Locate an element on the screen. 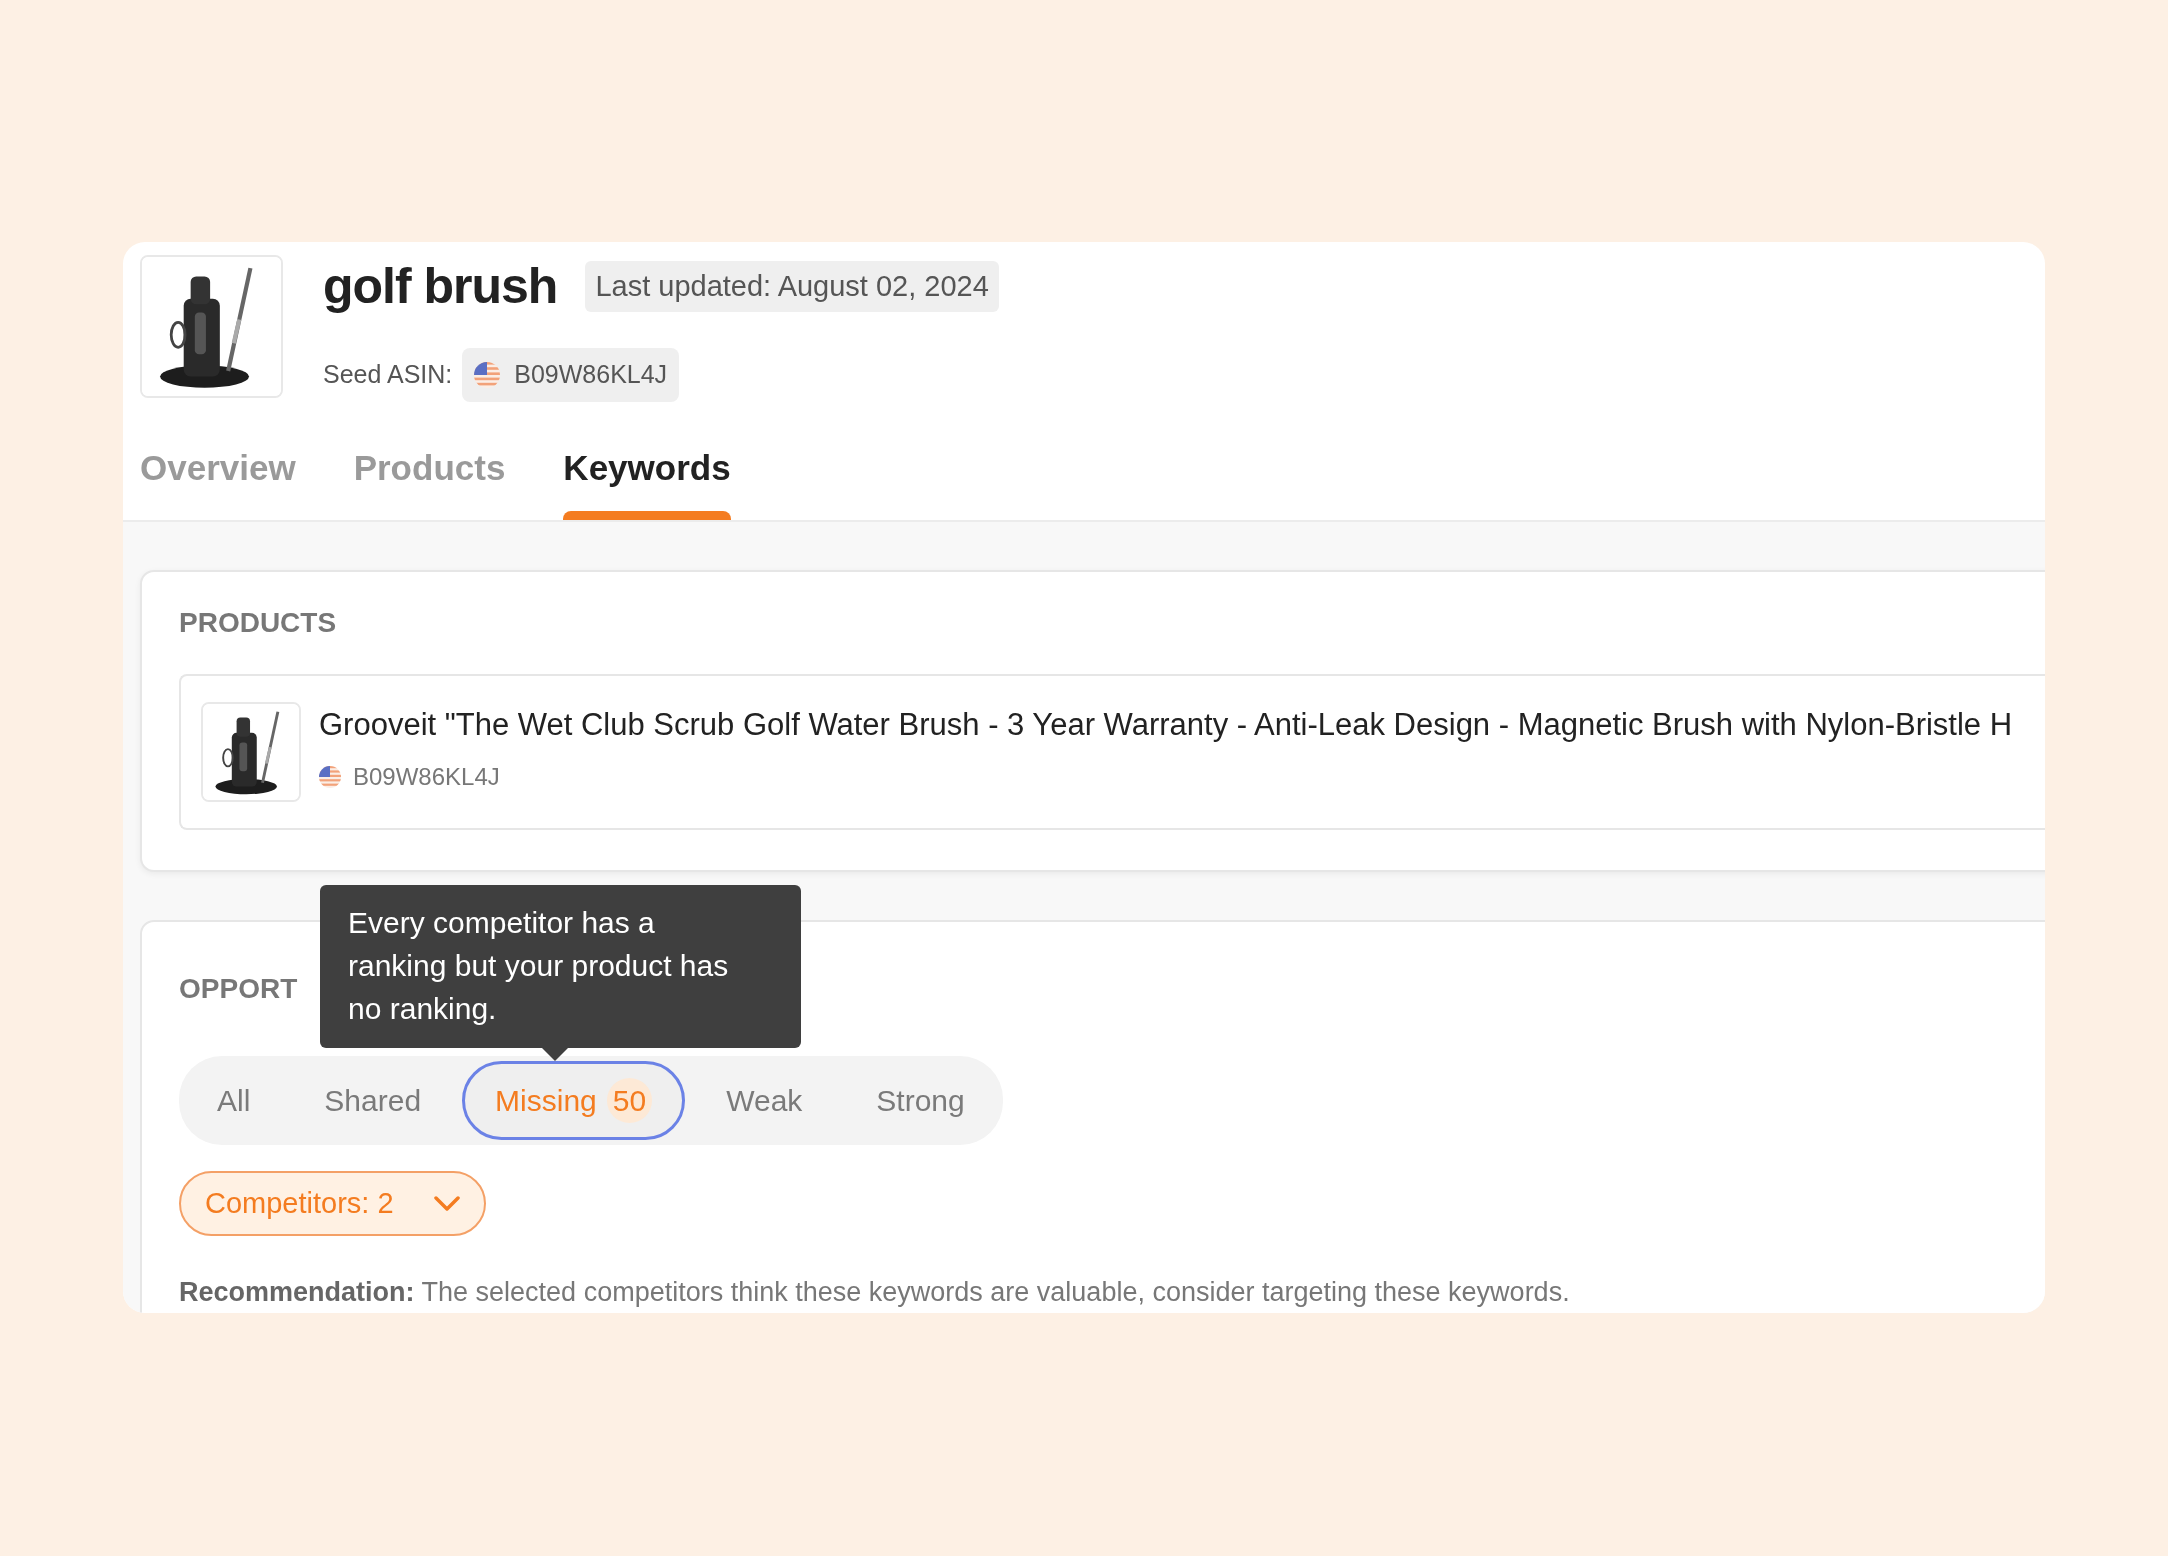  count-badge: 50 is located at coordinates (629, 1100).